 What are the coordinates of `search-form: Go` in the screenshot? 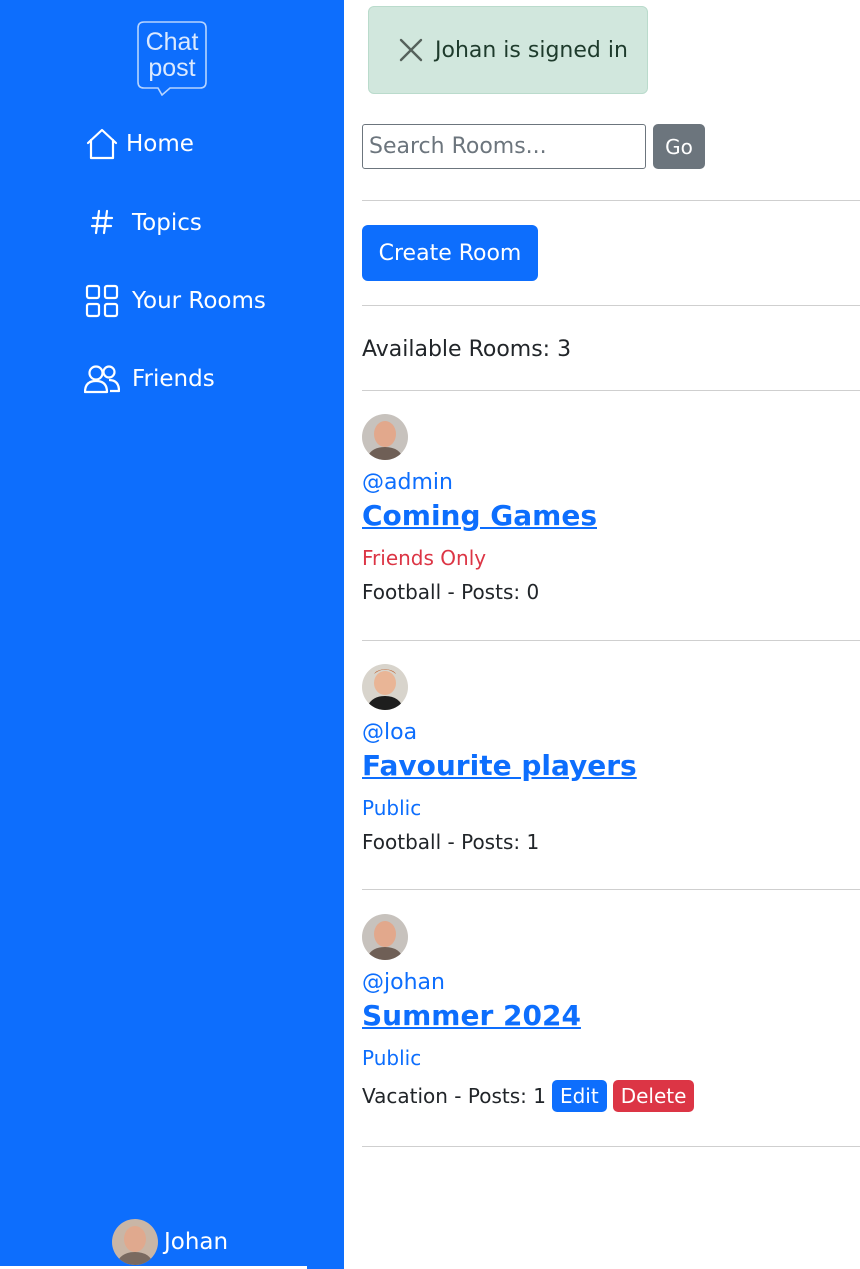 It's located at (533, 146).